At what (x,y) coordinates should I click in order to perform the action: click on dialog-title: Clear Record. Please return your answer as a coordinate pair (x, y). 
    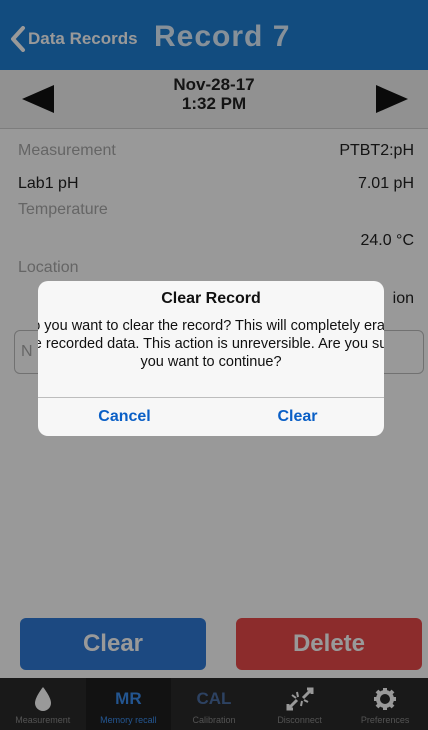
    Looking at the image, I should click on (211, 298).